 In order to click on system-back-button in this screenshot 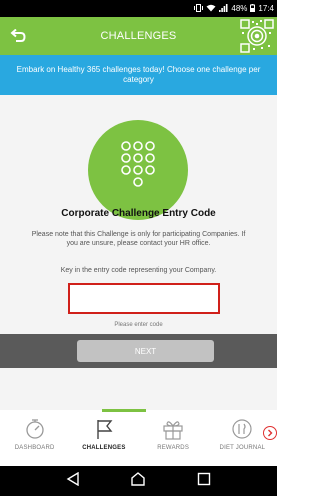, I will do `click(73, 481)`.